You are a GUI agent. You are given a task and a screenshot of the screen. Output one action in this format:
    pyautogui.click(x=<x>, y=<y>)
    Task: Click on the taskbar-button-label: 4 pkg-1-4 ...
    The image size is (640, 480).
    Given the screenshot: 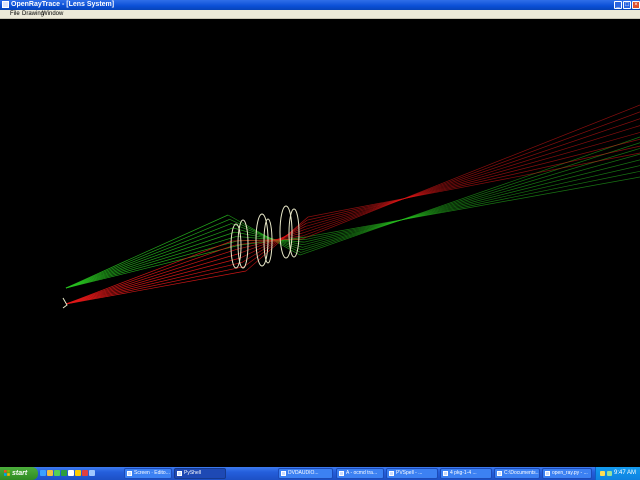 What is the action you would take?
    pyautogui.click(x=463, y=473)
    